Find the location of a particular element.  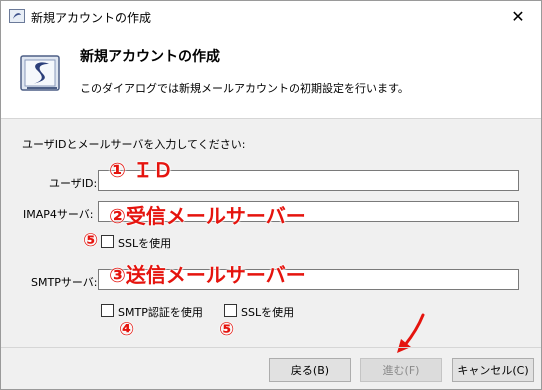

page-description: このダイアログでは新規メールアカウントの初期設定を行います。 is located at coordinates (244, 88).